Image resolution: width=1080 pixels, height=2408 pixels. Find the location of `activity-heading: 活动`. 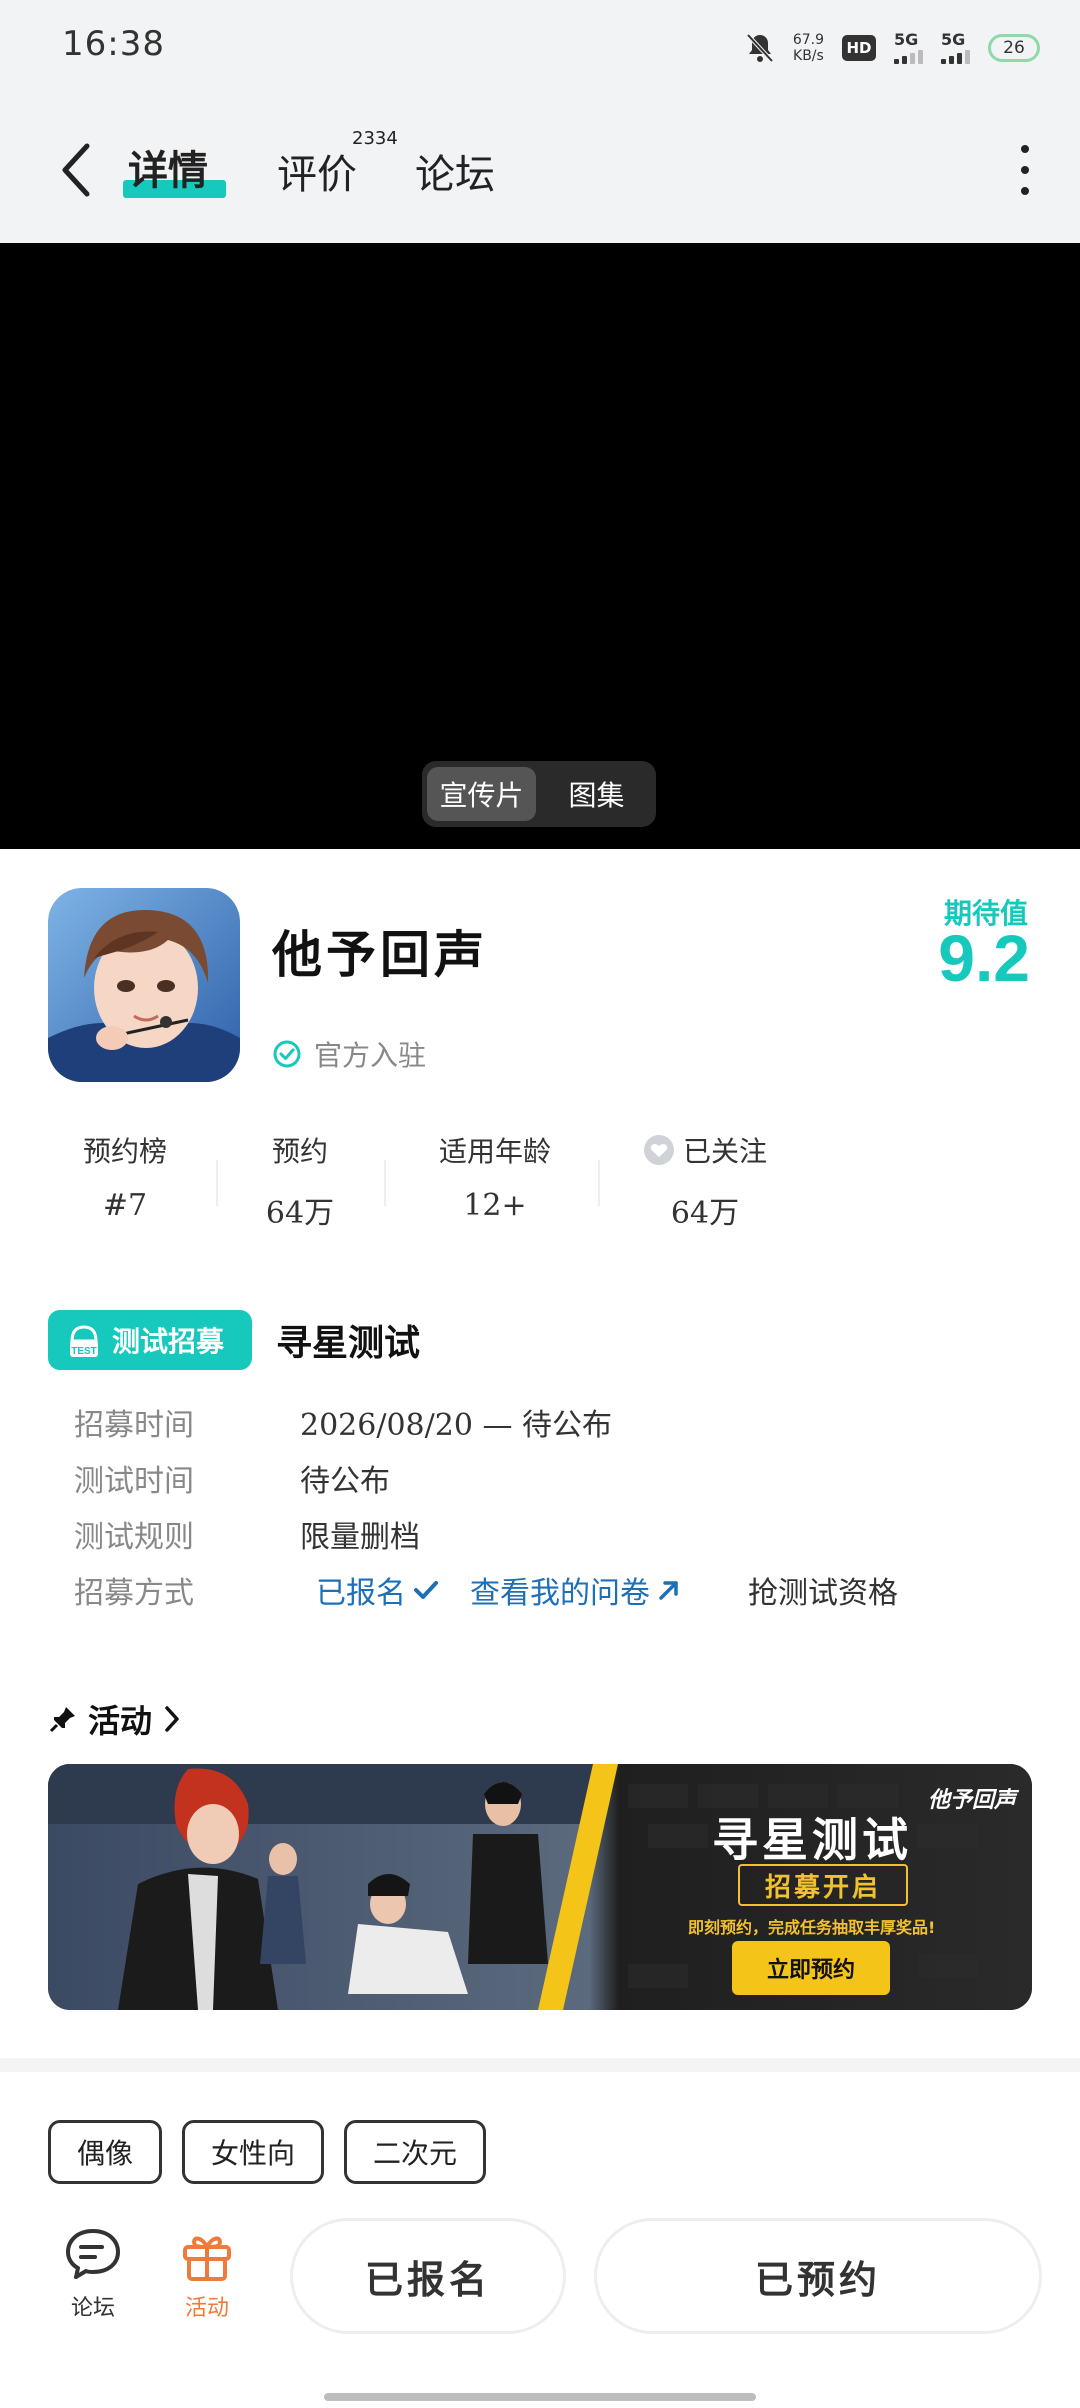

activity-heading: 活动 is located at coordinates (120, 1721).